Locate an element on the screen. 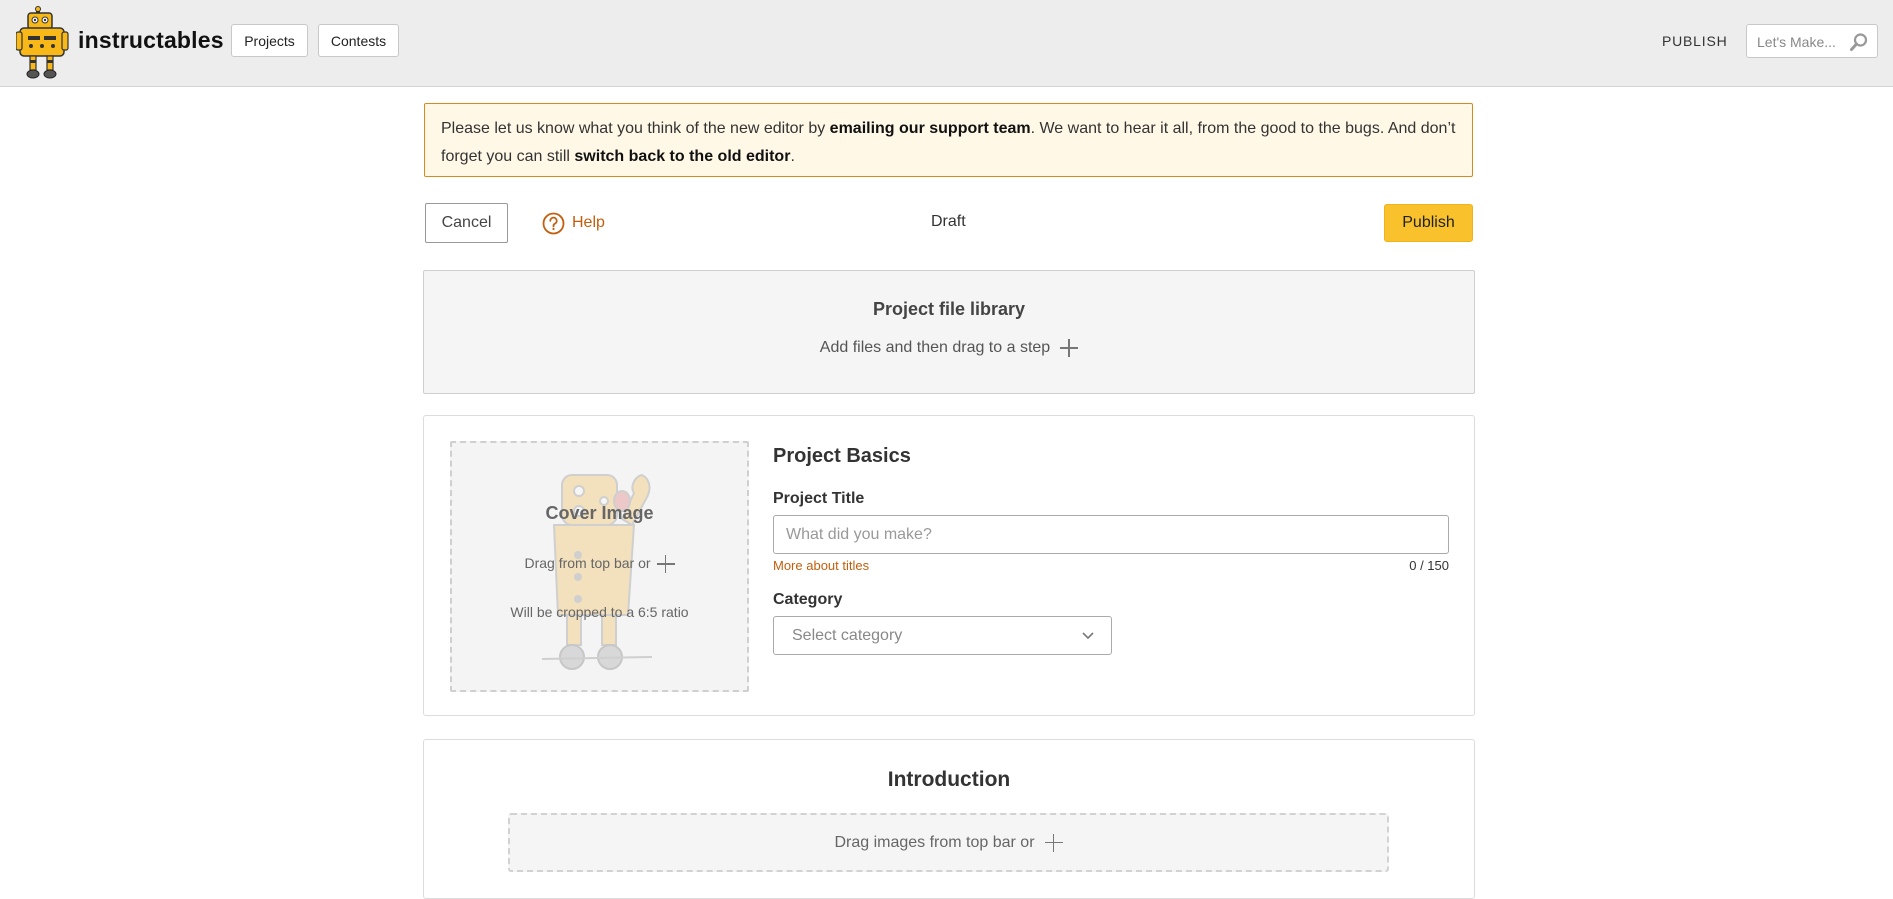 This screenshot has height=899, width=1893. cover-drag-text: Drag from top bar or is located at coordinates (587, 563).